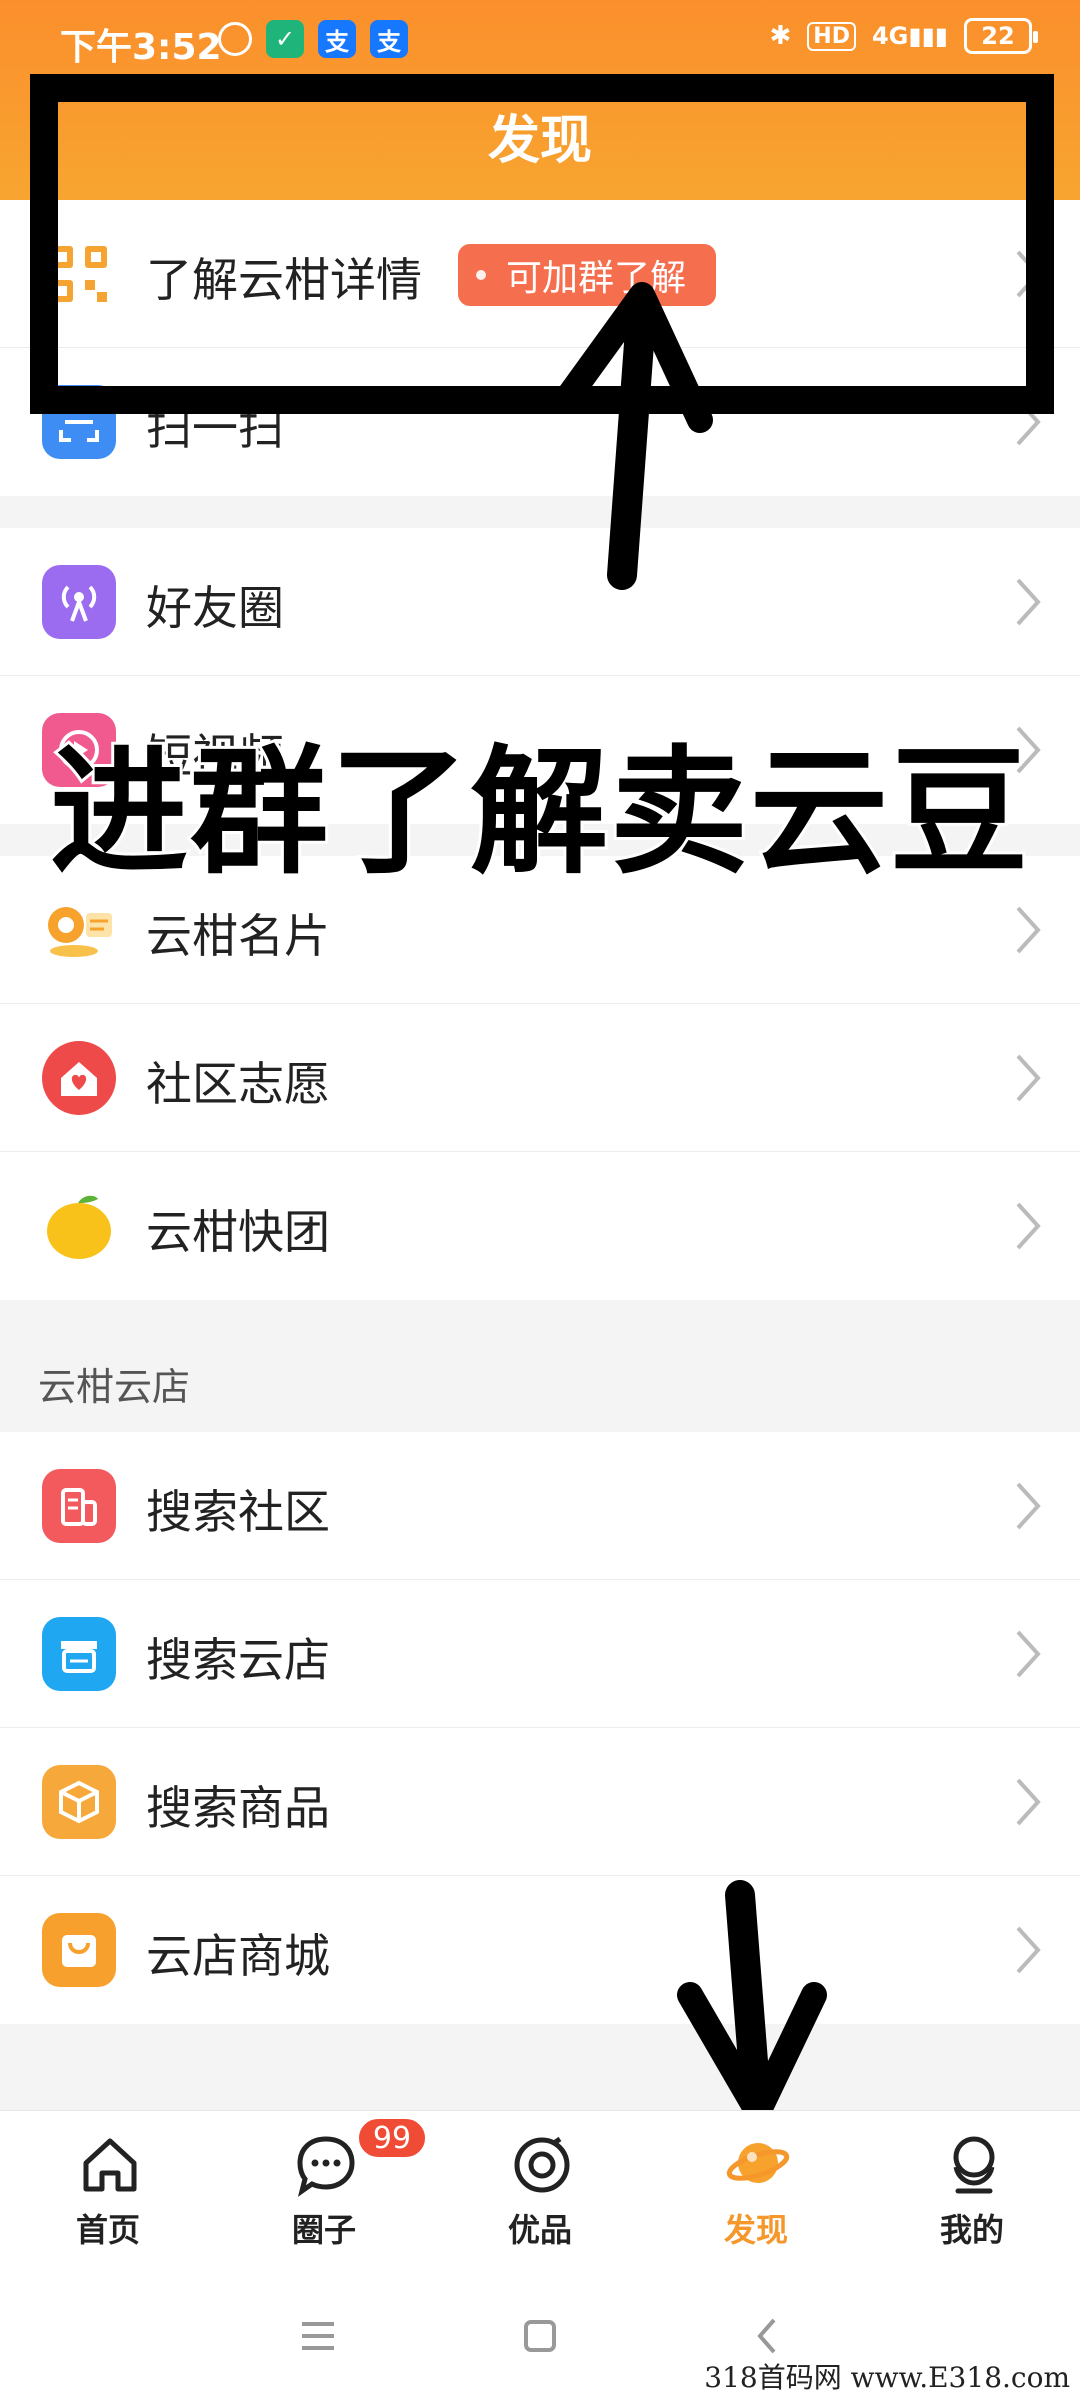  What do you see at coordinates (79, 1802) in the screenshot?
I see `box-icon` at bounding box center [79, 1802].